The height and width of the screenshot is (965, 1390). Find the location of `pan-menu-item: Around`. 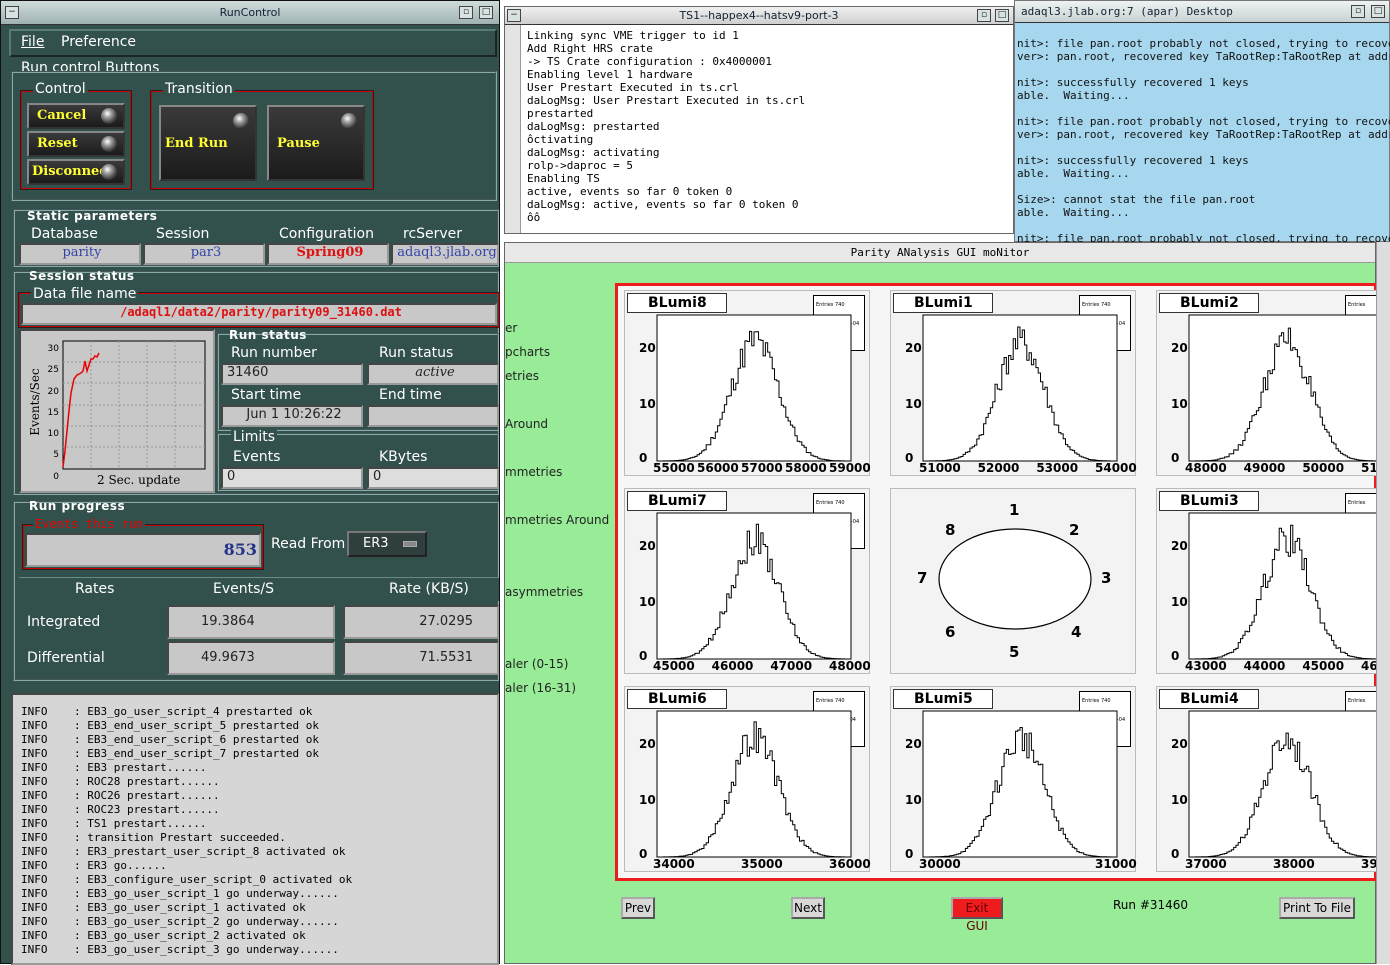

pan-menu-item: Around is located at coordinates (526, 424).